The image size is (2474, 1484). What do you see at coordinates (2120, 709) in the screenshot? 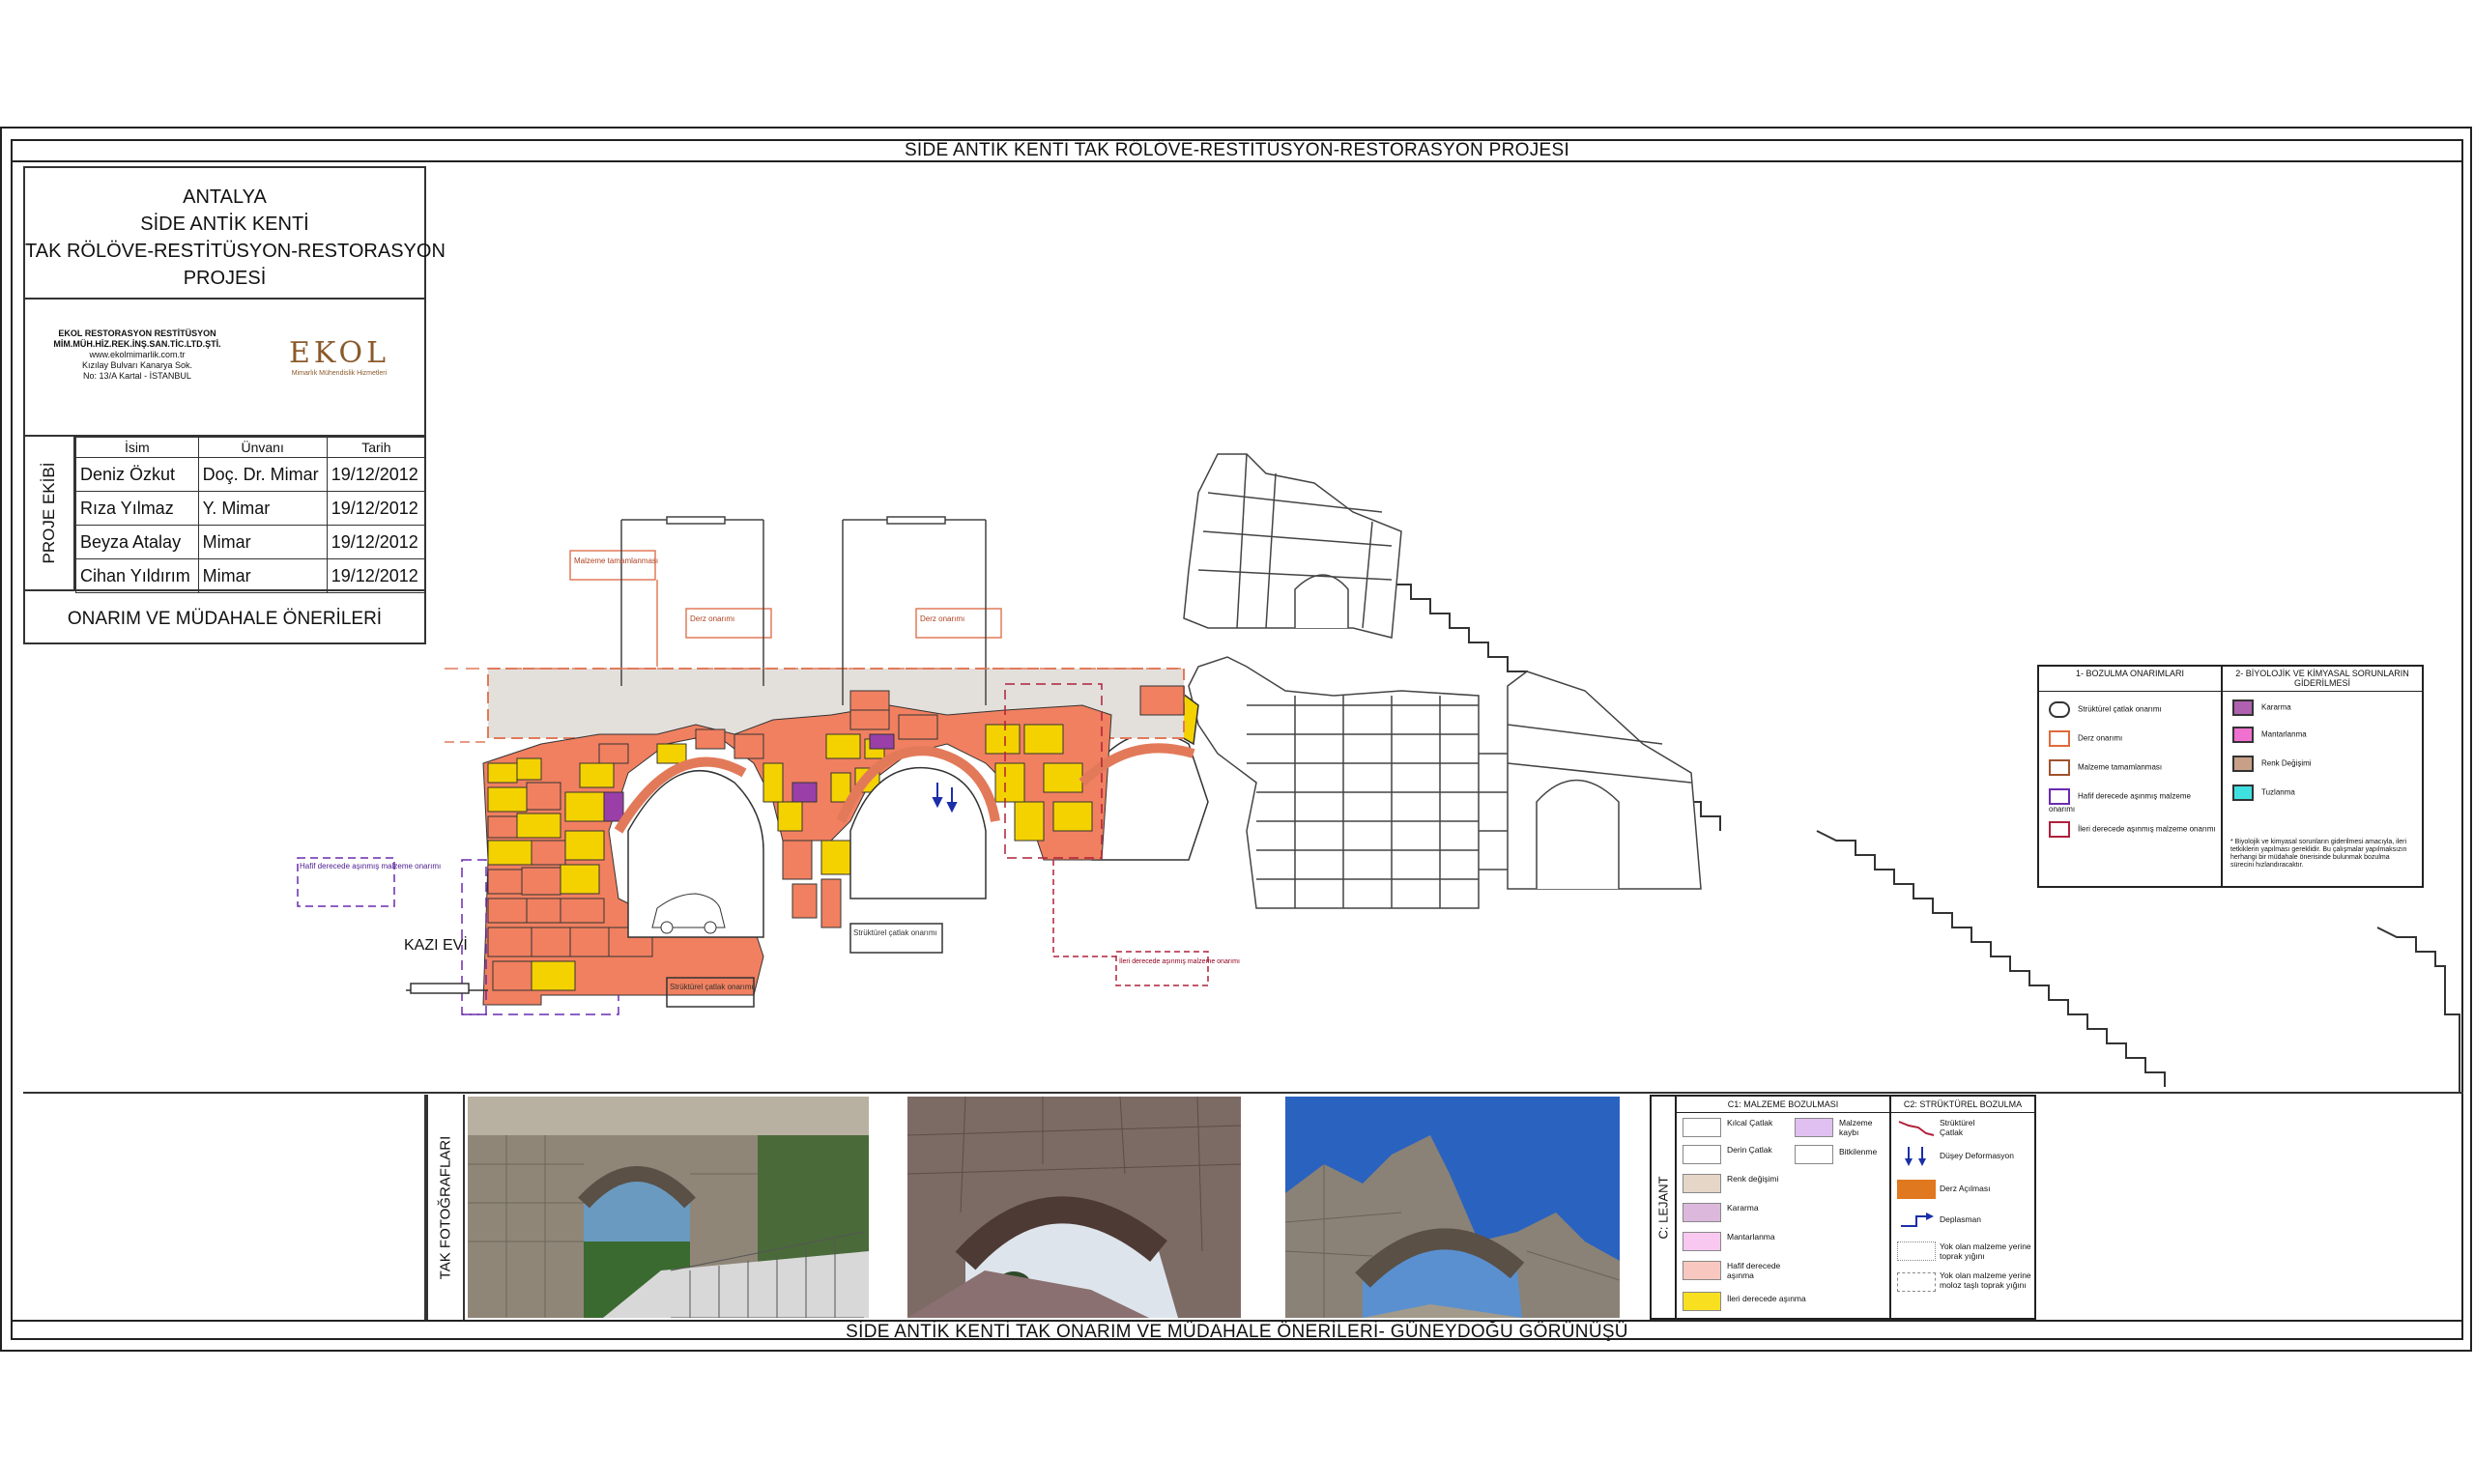
I see `legend-label: Strüktürel çatlak onarımı` at bounding box center [2120, 709].